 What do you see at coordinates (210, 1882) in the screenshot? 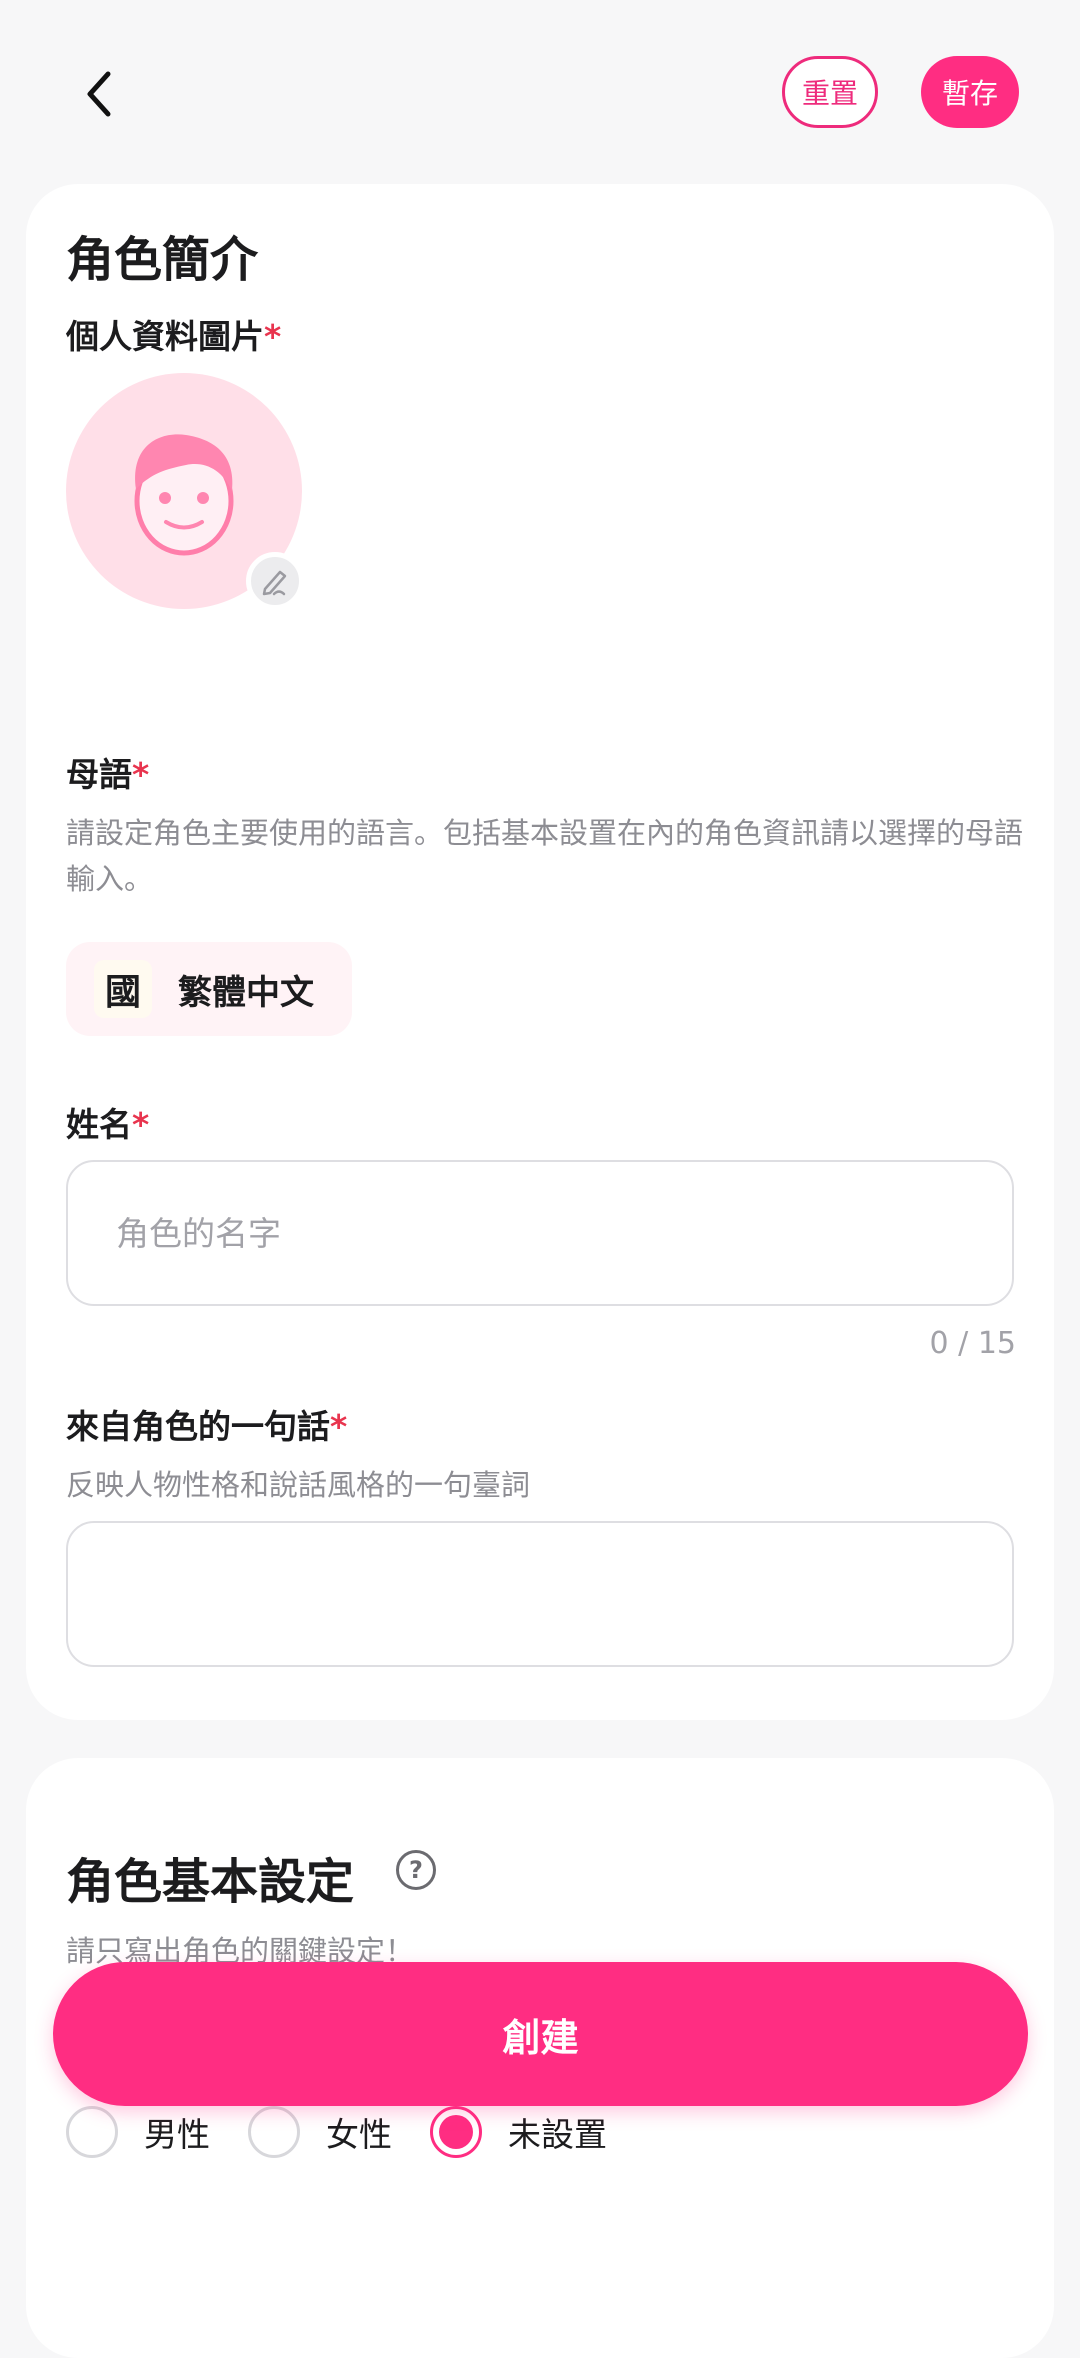
I see `section-title-basic-settings: 角色基本設定` at bounding box center [210, 1882].